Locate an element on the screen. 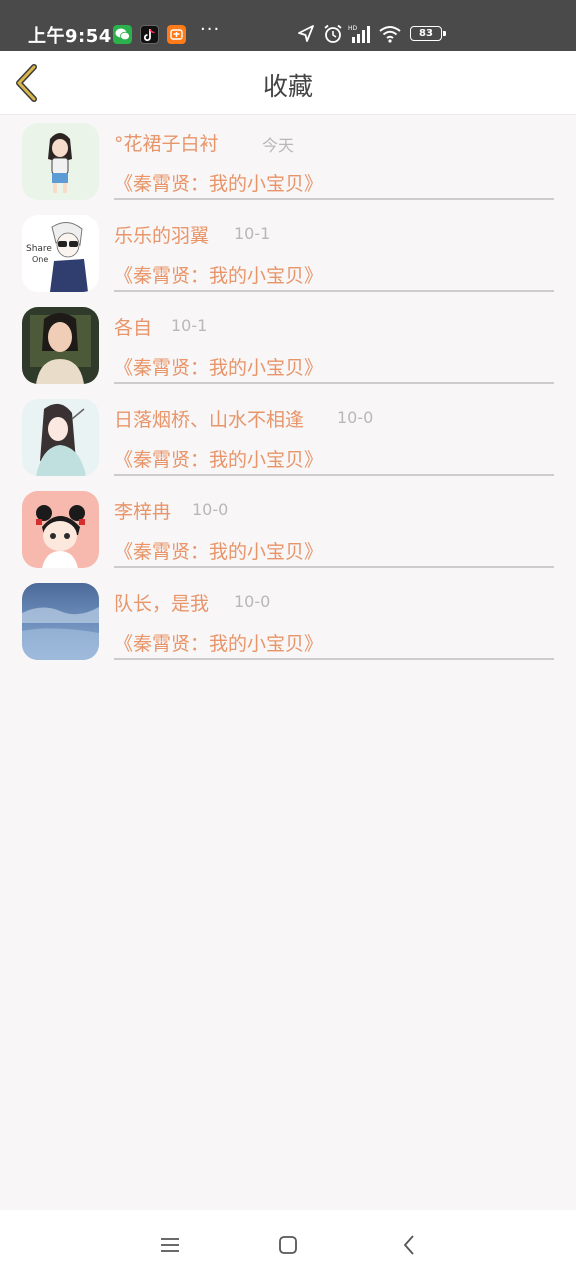 This screenshot has width=576, height=1280. item-name: 乐乐的羽翼 is located at coordinates (161, 234).